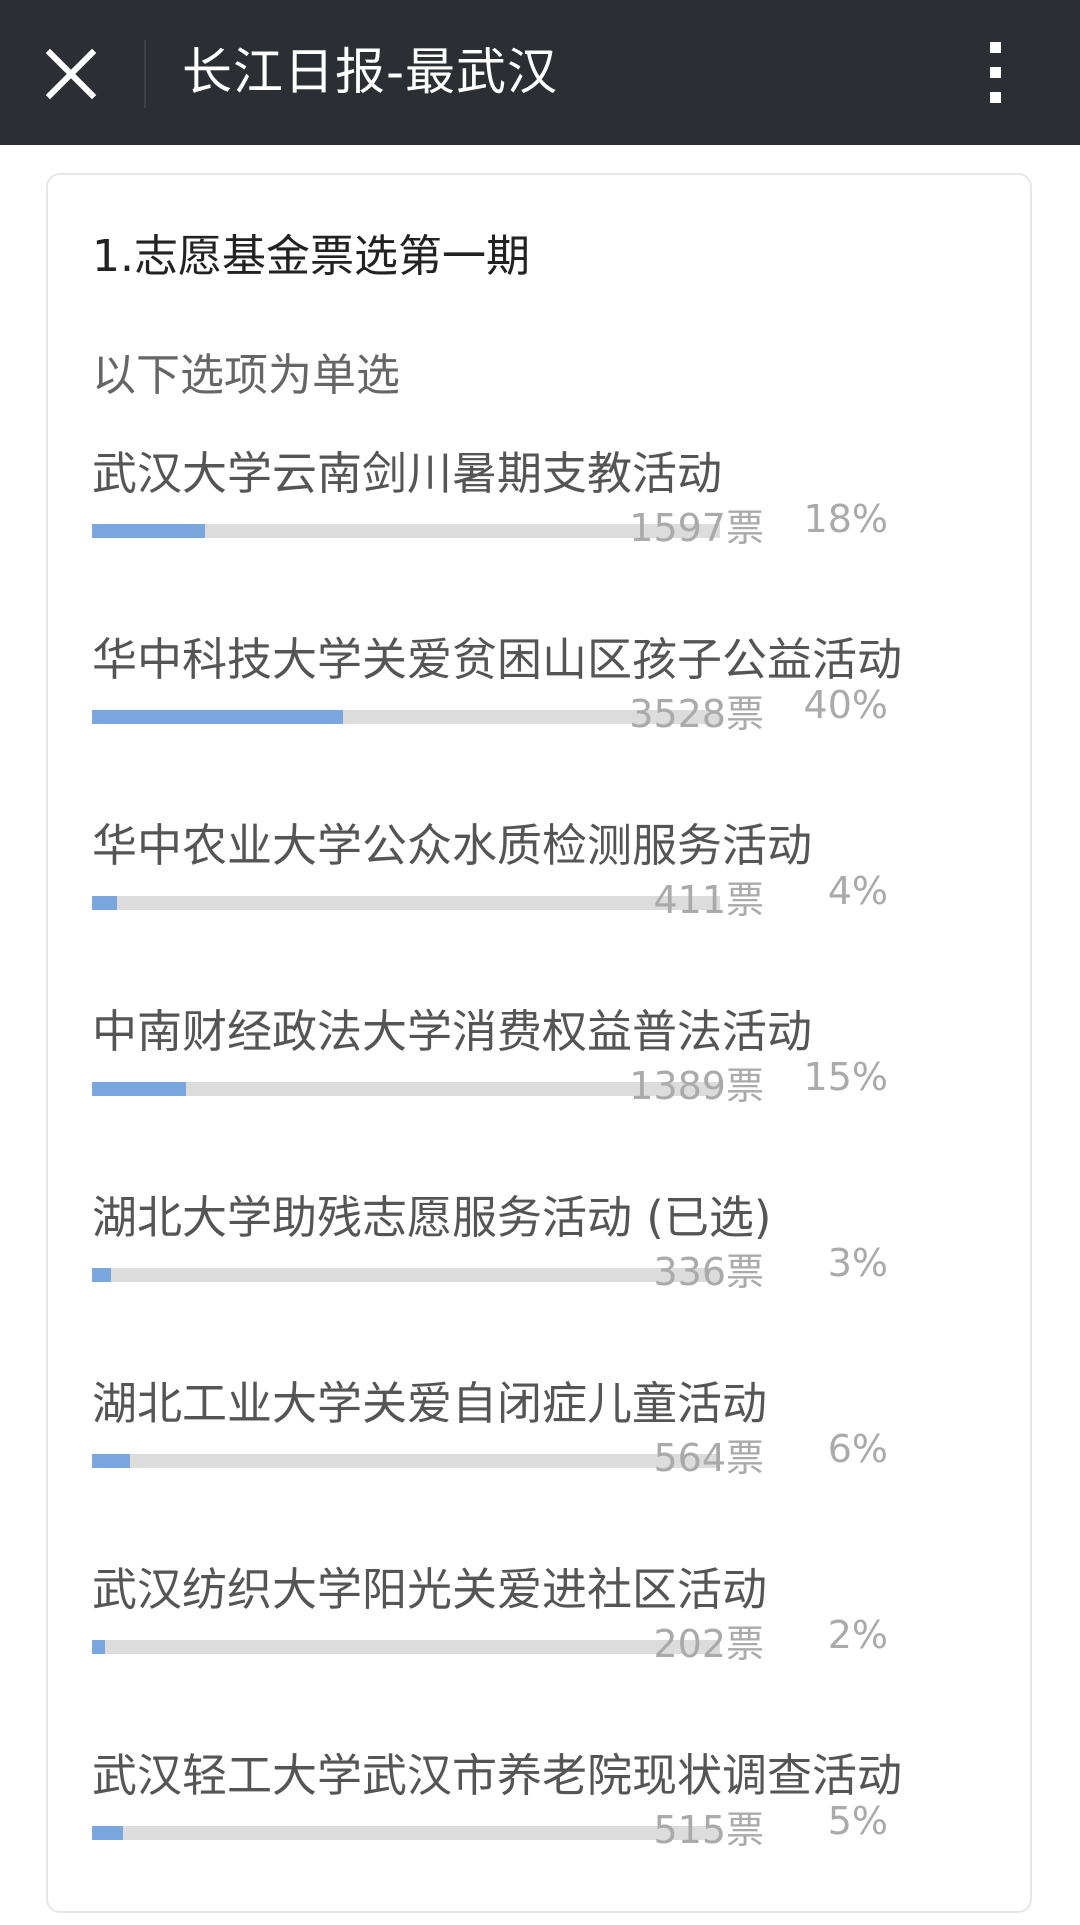  I want to click on vote-count: 3528票, so click(696, 714).